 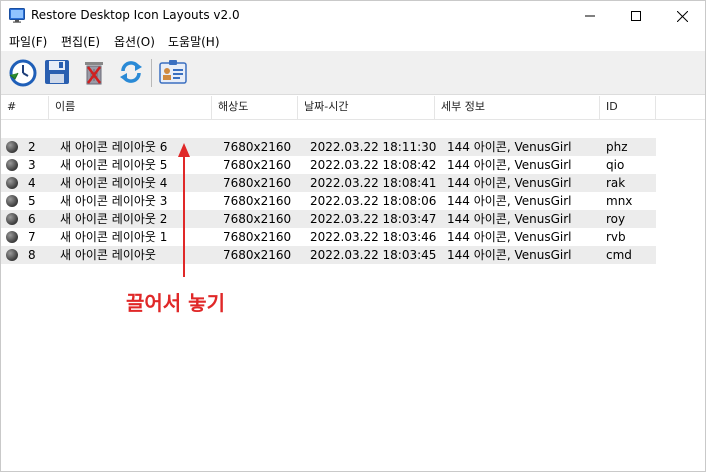 I want to click on column-header-resolution: 해상도, so click(x=255, y=108).